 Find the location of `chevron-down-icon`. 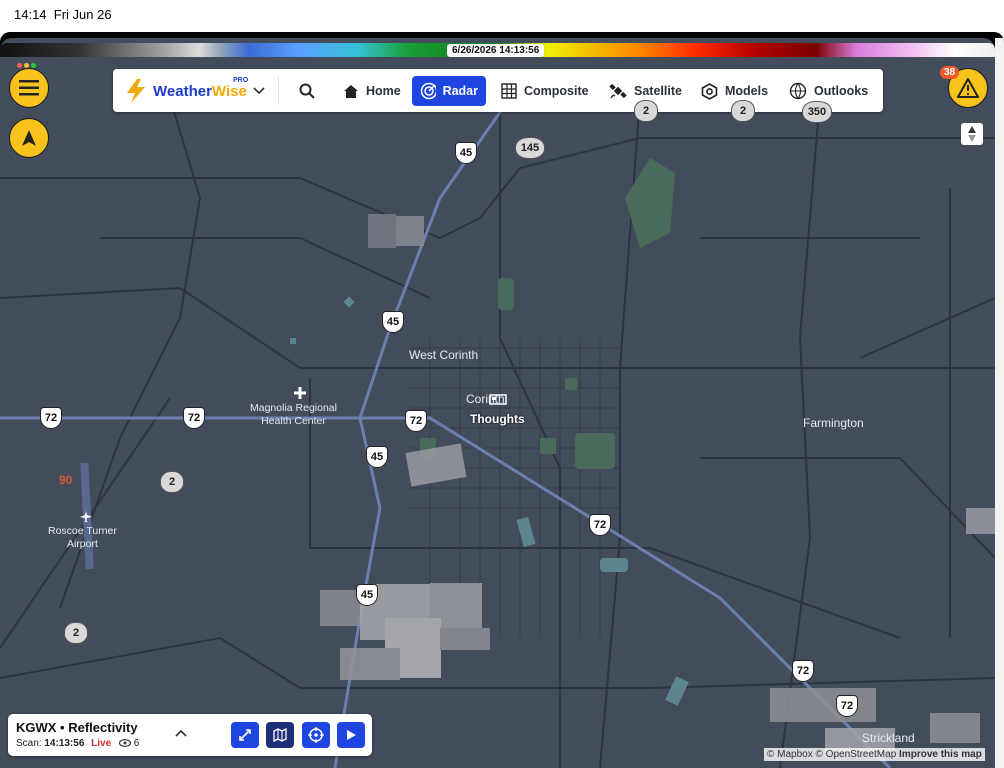

chevron-down-icon is located at coordinates (259, 91).